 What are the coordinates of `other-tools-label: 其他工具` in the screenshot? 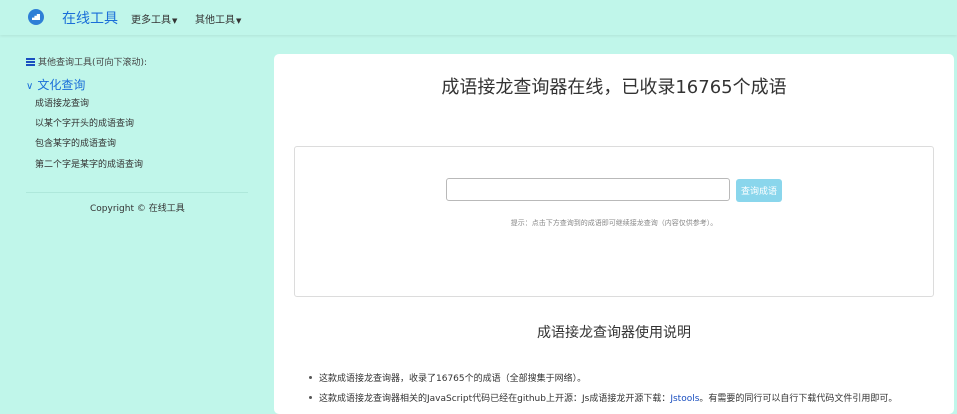 It's located at (215, 20).